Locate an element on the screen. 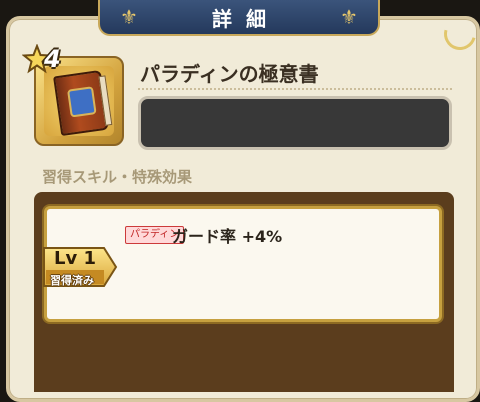 The width and height of the screenshot is (480, 402). level-value: Lv 1 is located at coordinates (75, 258).